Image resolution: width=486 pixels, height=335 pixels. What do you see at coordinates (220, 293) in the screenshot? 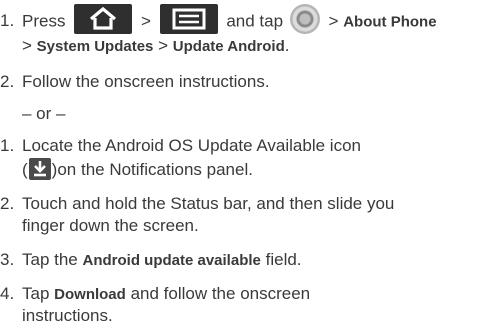
I see `step-text: and follow the onscreen` at bounding box center [220, 293].